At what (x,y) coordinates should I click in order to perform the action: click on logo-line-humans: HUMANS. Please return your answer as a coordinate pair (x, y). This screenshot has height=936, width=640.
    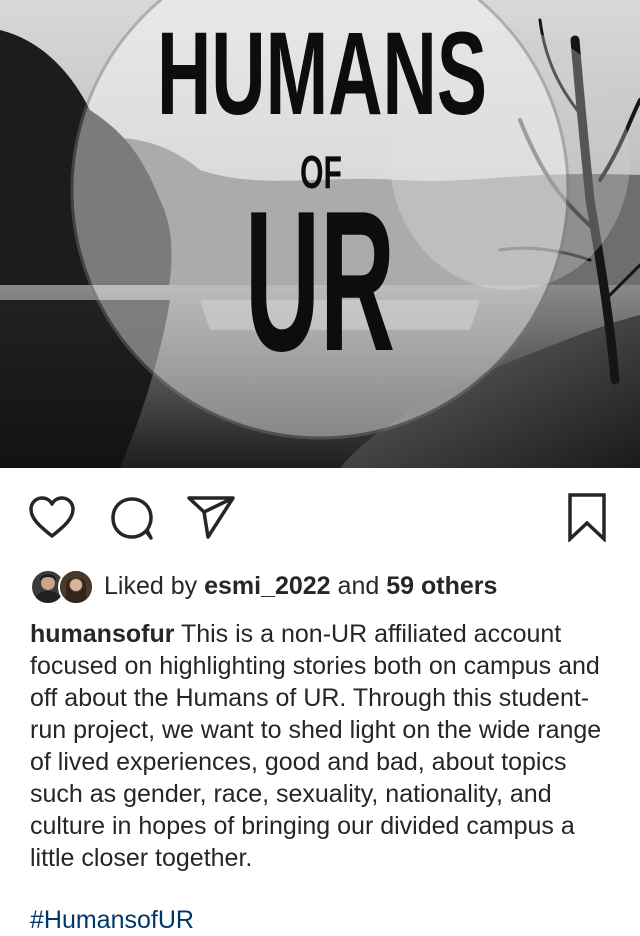
    Looking at the image, I should click on (322, 74).